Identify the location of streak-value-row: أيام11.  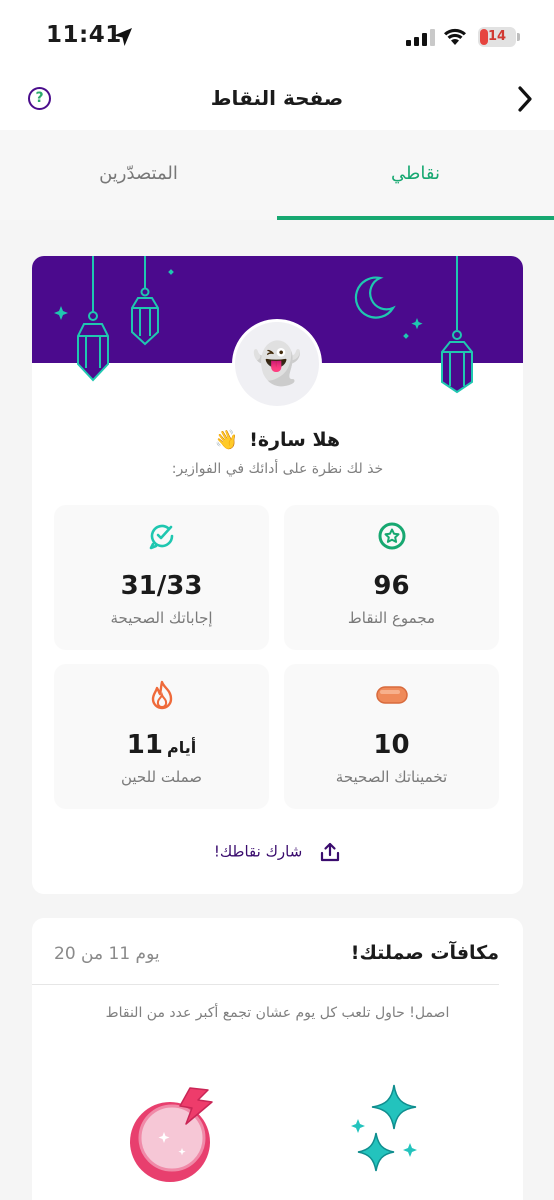
(161, 745).